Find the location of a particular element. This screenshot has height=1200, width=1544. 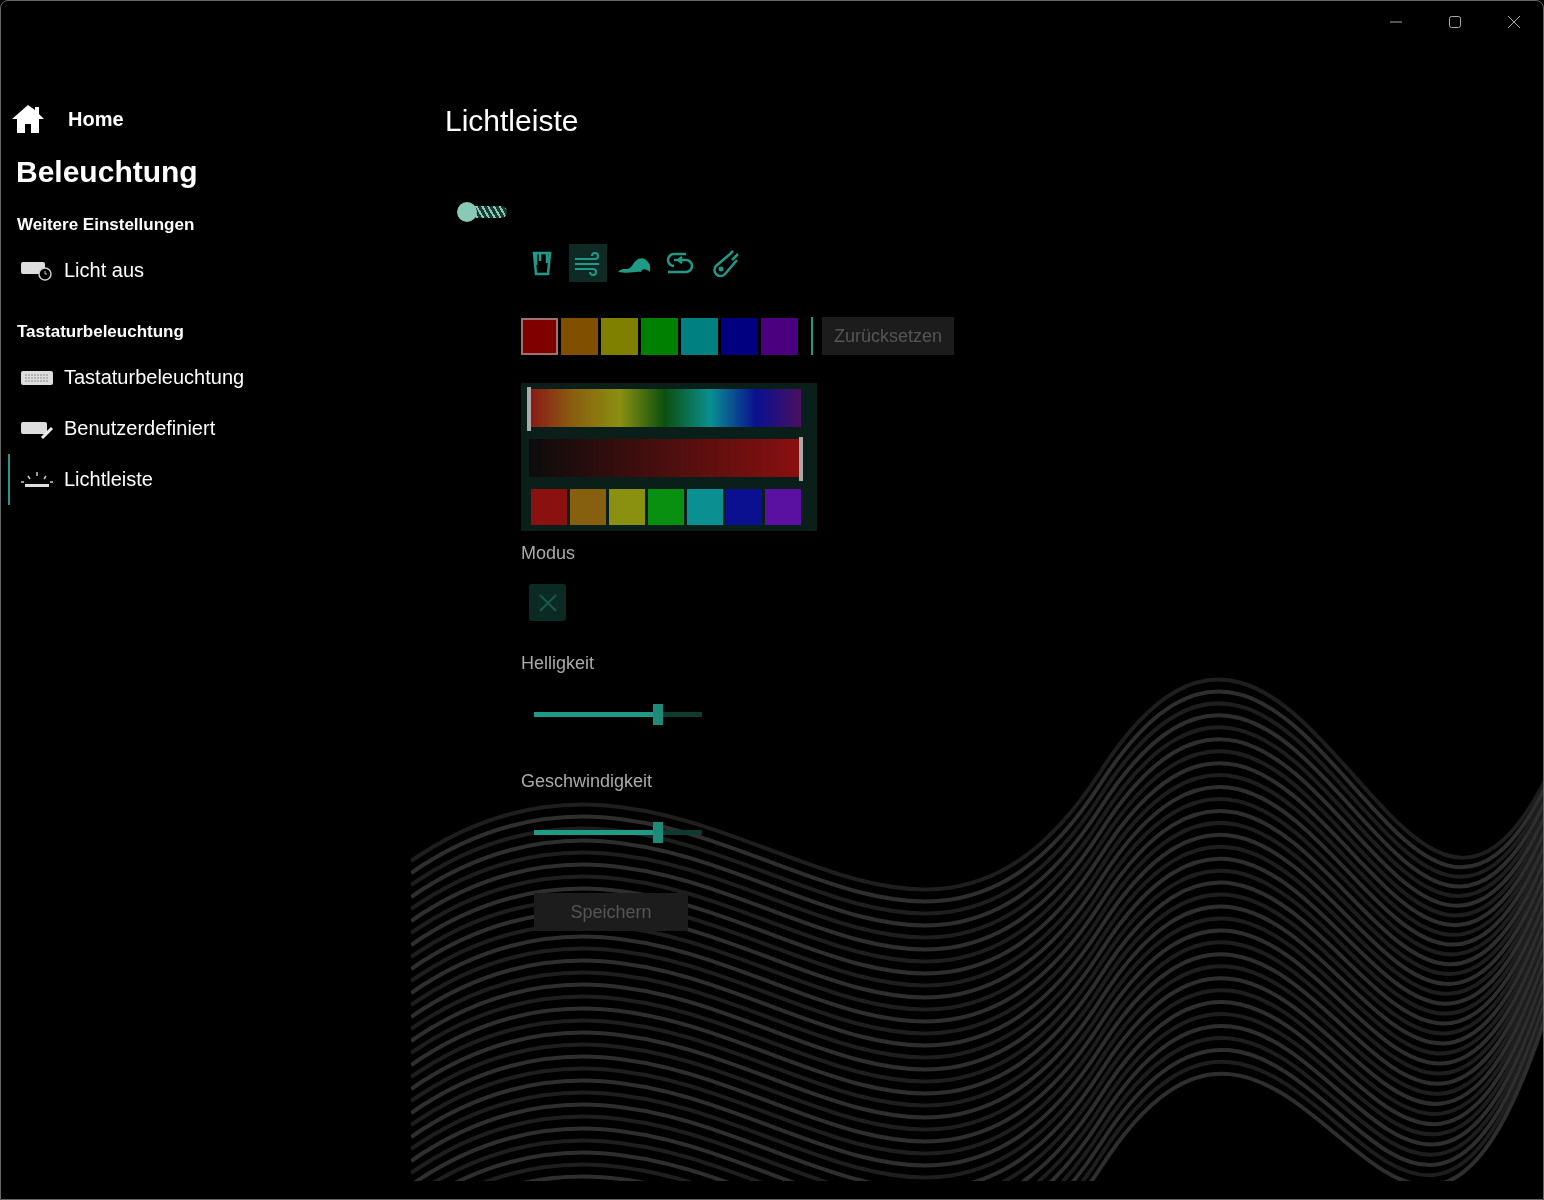

nav-item: Licht aus is located at coordinates (209, 270).